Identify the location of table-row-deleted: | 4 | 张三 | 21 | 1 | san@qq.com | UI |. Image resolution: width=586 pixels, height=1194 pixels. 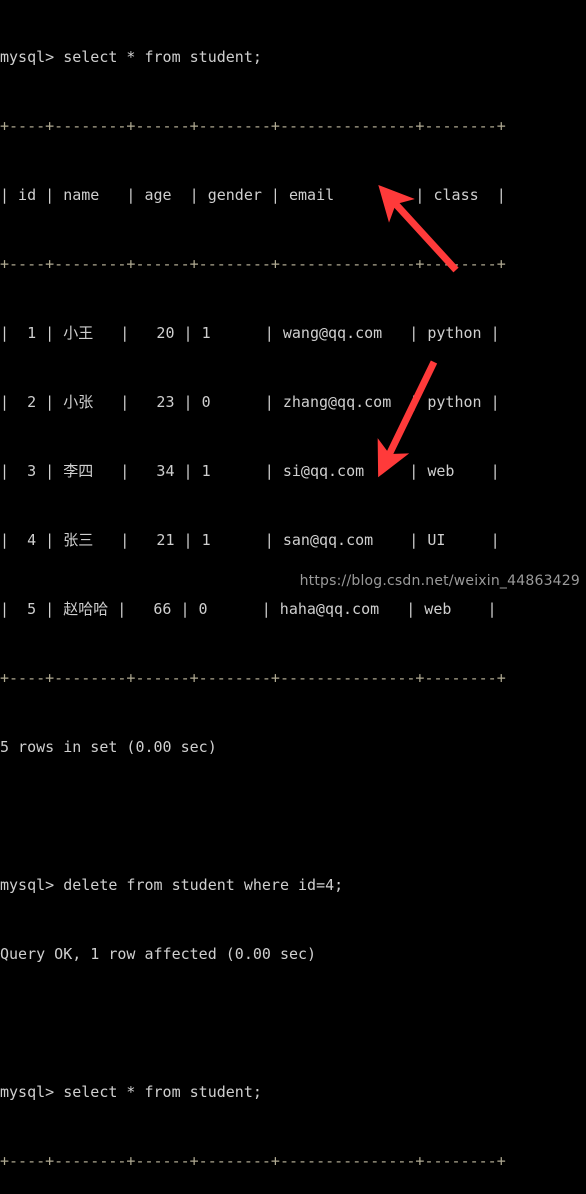
(250, 540).